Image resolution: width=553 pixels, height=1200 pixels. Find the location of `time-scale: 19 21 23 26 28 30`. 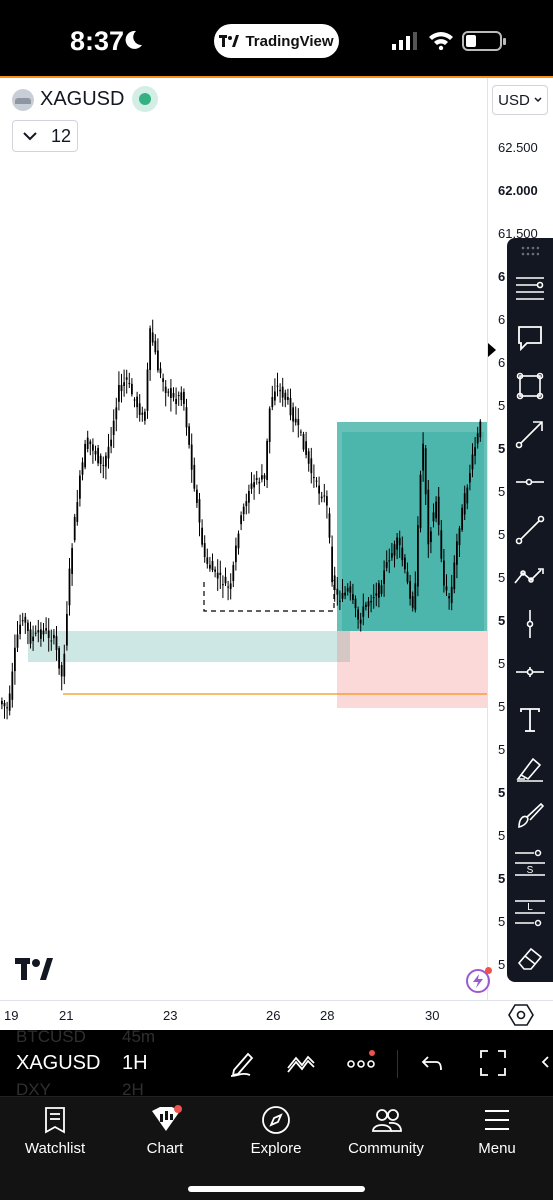

time-scale: 19 21 23 26 28 30 is located at coordinates (276, 1015).